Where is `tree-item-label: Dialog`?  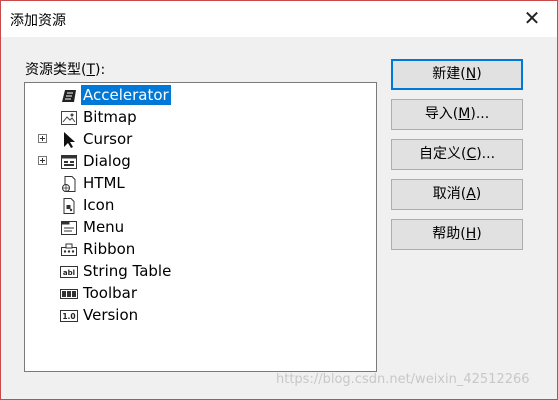 tree-item-label: Dialog is located at coordinates (107, 161).